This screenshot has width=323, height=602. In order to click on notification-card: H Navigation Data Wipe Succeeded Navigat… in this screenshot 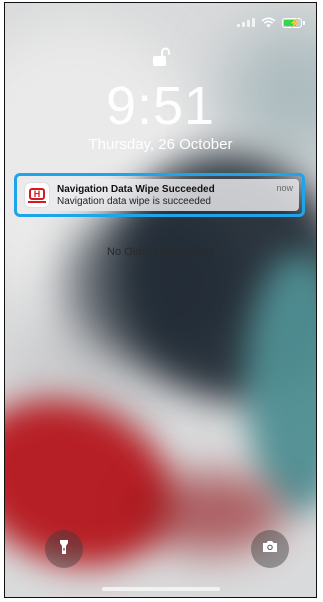, I will do `click(159, 195)`.